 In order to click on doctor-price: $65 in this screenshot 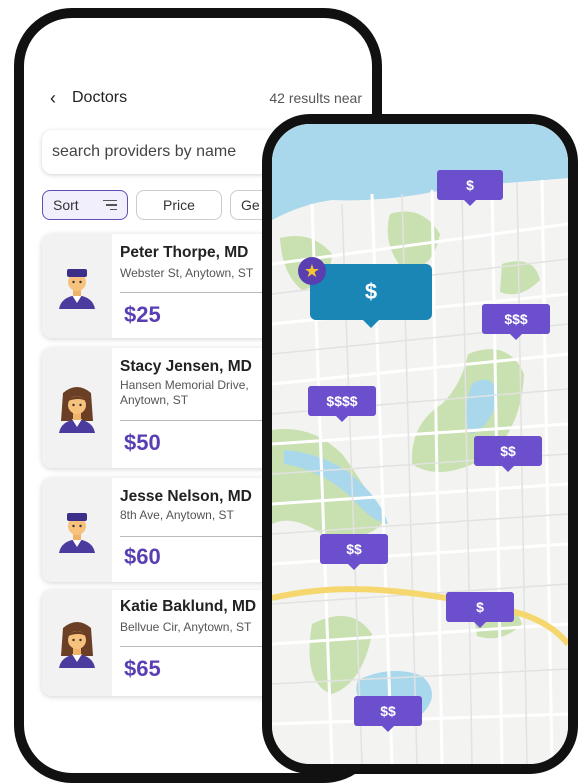, I will do `click(142, 668)`.